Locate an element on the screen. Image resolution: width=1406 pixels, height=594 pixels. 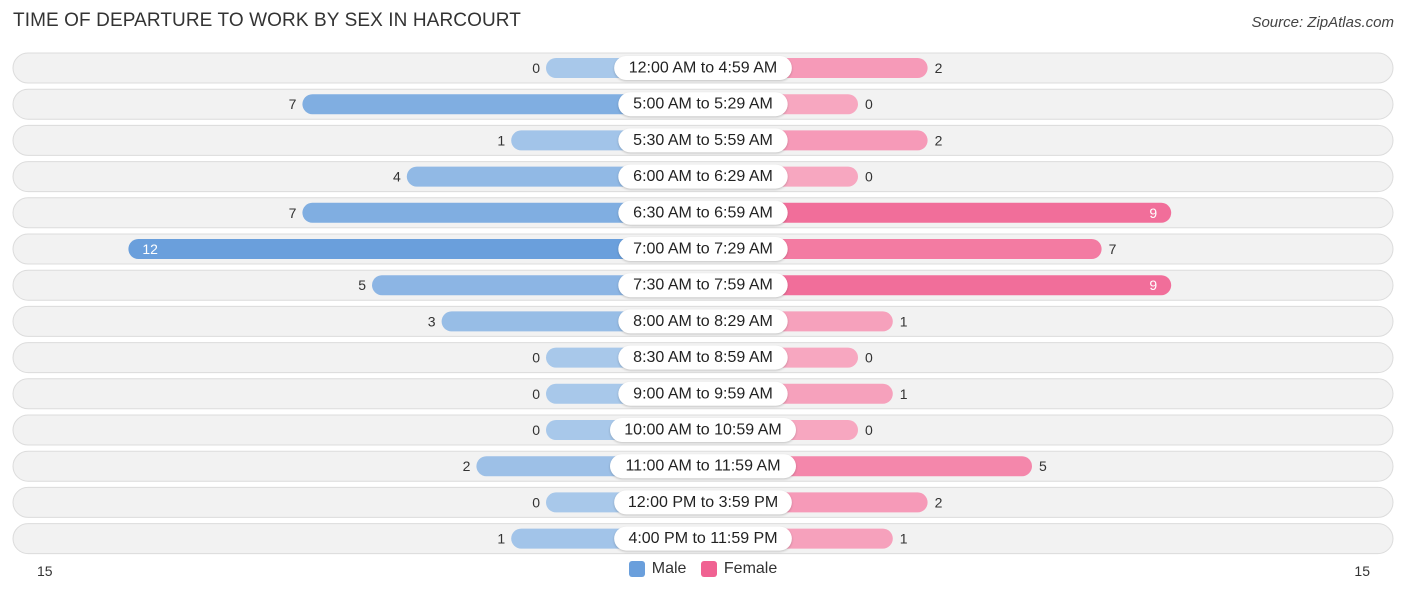
table-row: 10:00 AM to 10:59 AM 0 0 is located at coordinates (703, 430).